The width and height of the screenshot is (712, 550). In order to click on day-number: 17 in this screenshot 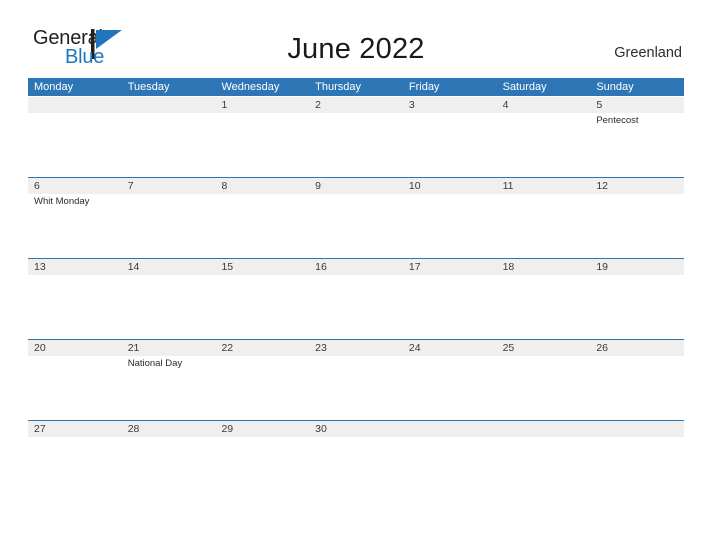, I will do `click(450, 267)`.